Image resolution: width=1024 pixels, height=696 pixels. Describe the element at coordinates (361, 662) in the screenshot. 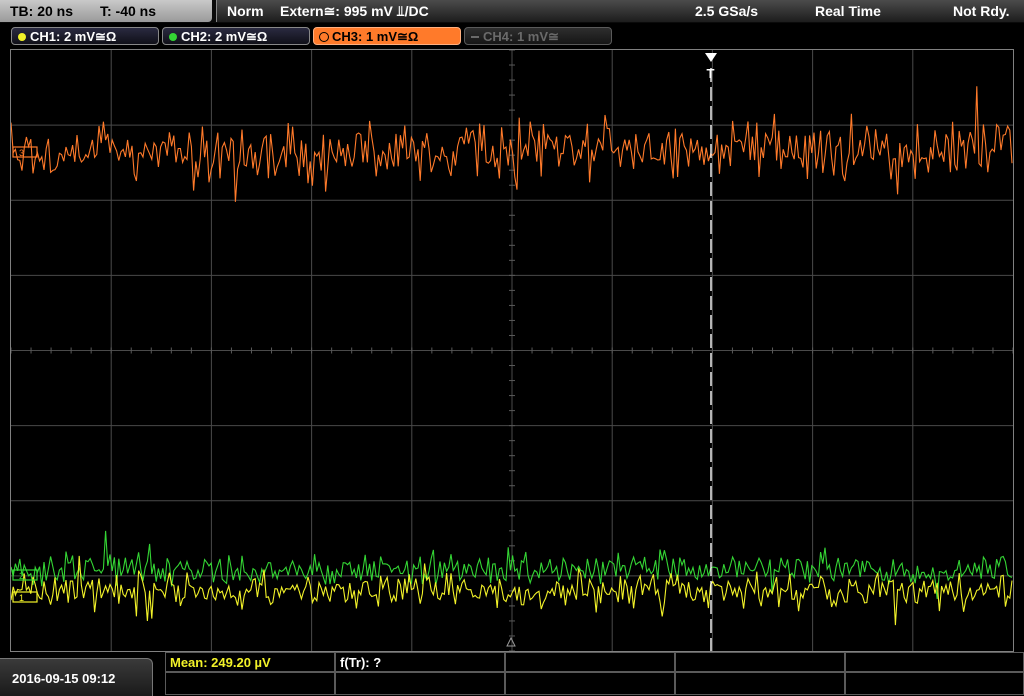

I see `frequency-measurement: f(Tr): ?` at that location.